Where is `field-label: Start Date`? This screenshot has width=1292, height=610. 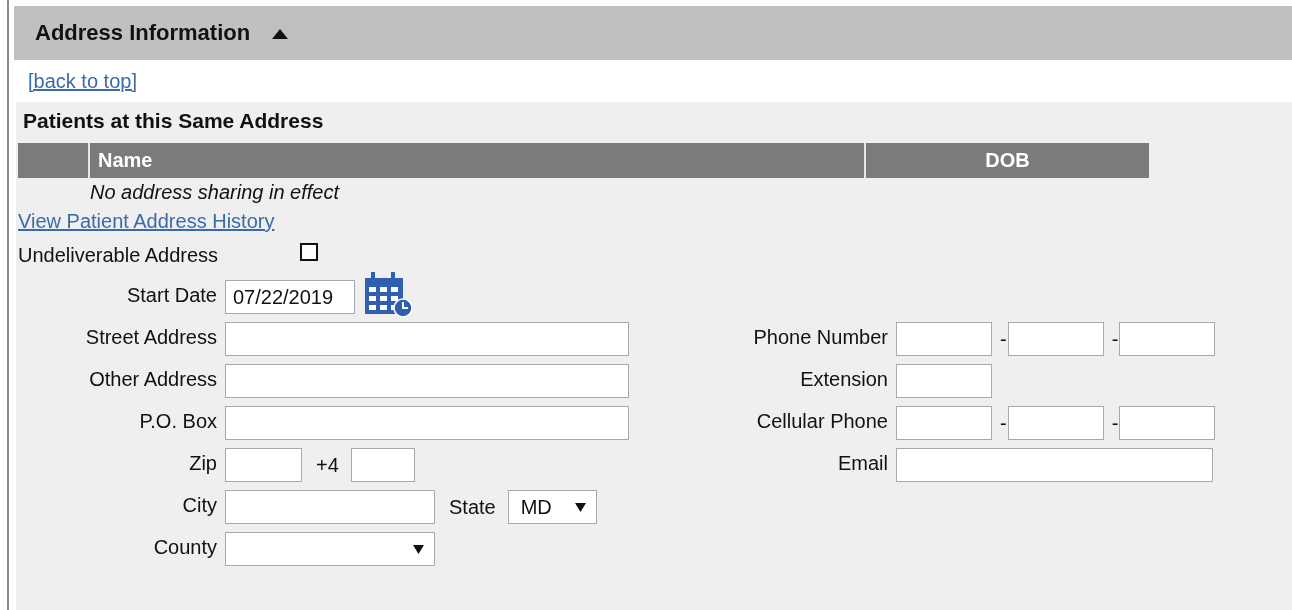
field-label: Start Date is located at coordinates (171, 294).